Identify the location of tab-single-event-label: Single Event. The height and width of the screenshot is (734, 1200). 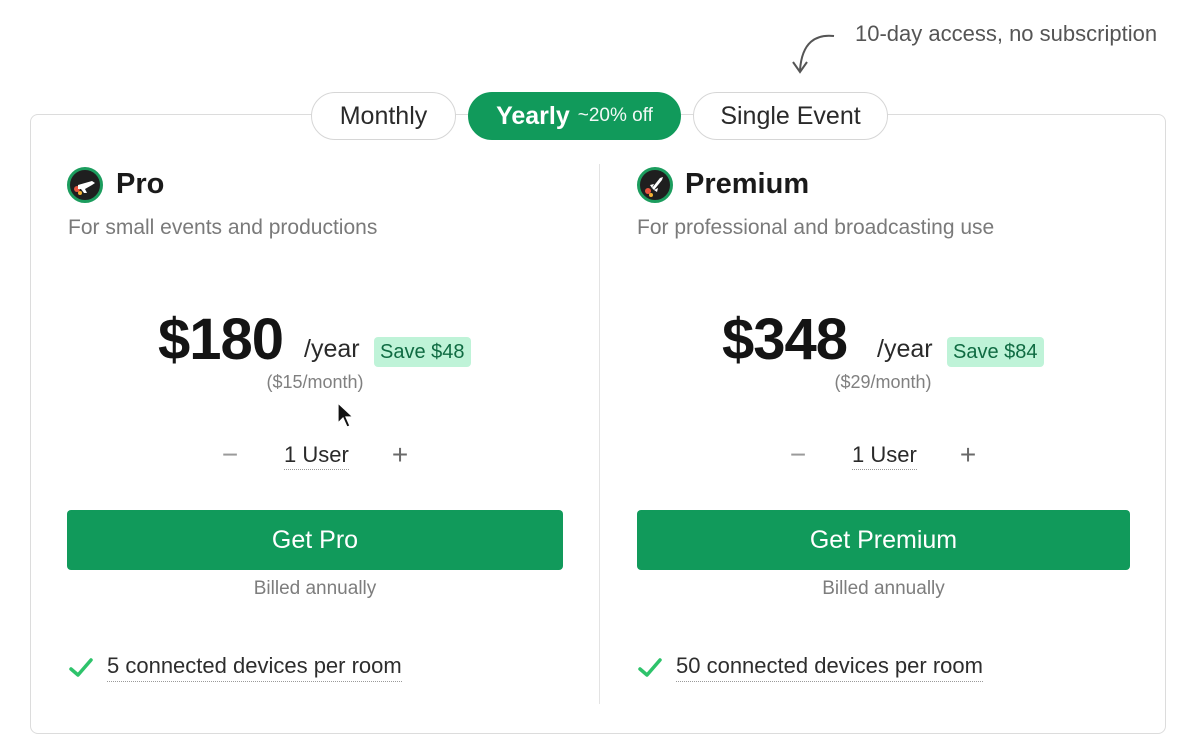
(790, 115).